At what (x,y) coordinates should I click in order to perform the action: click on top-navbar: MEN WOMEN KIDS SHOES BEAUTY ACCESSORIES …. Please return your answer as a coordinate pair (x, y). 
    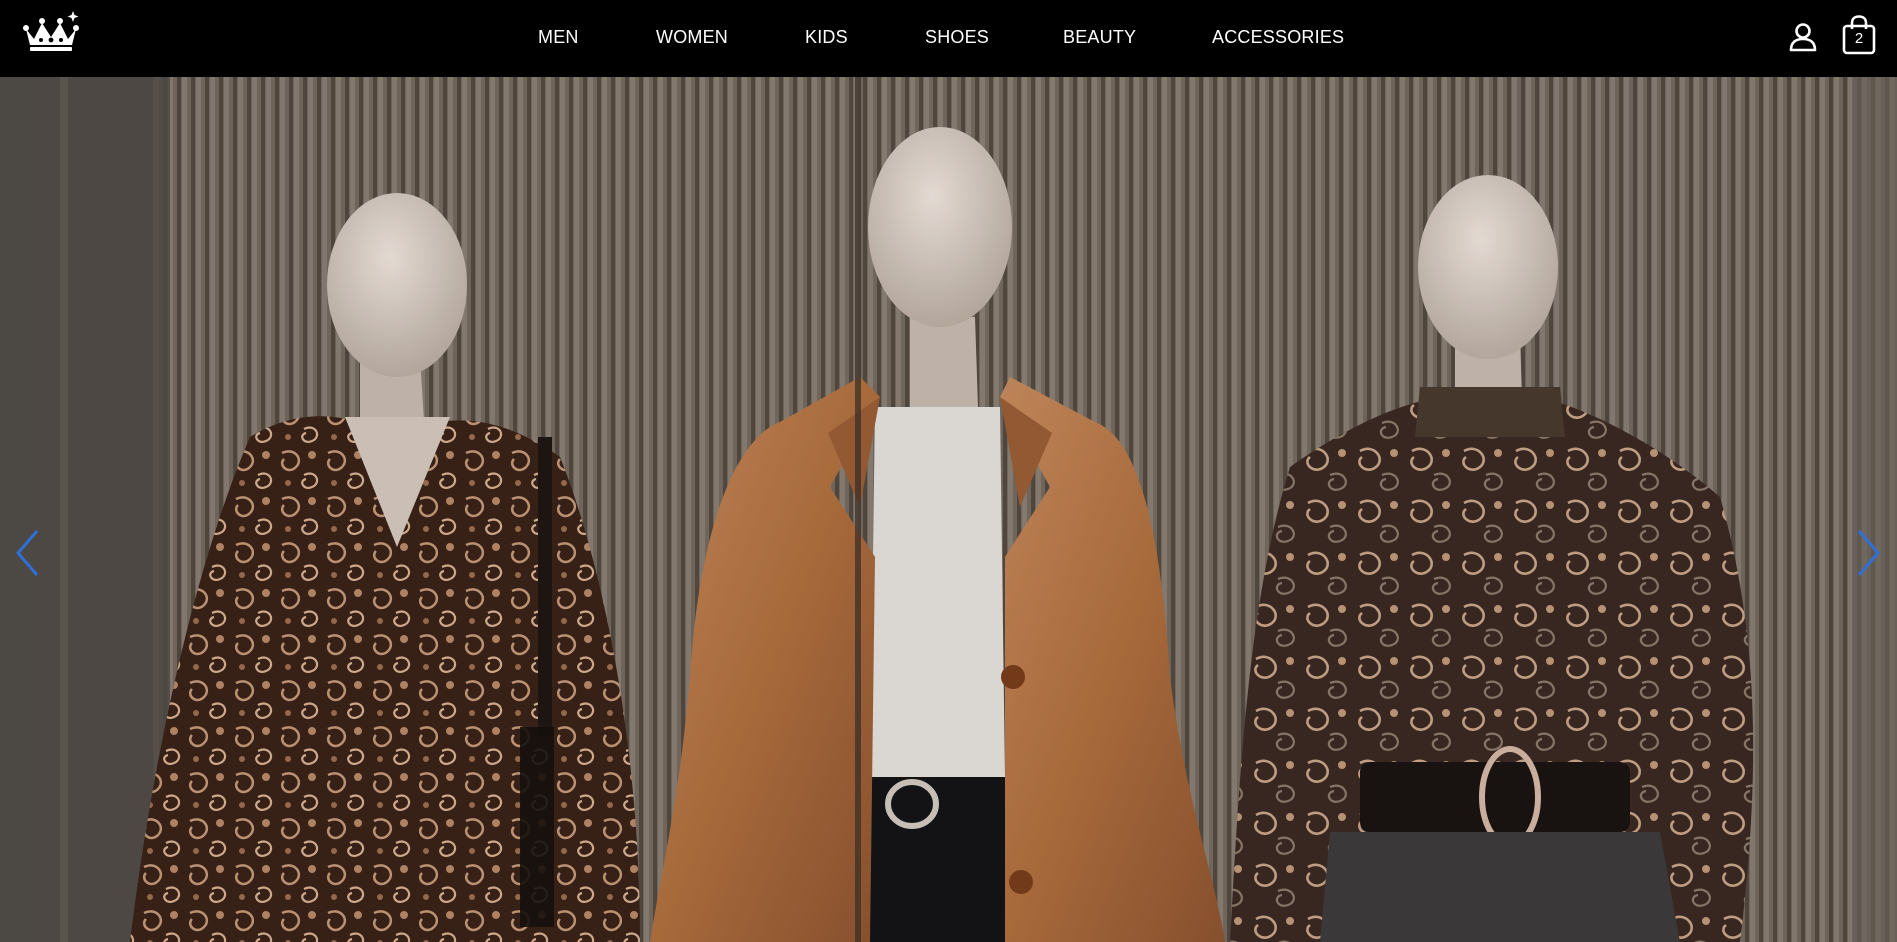
    Looking at the image, I should click on (948, 38).